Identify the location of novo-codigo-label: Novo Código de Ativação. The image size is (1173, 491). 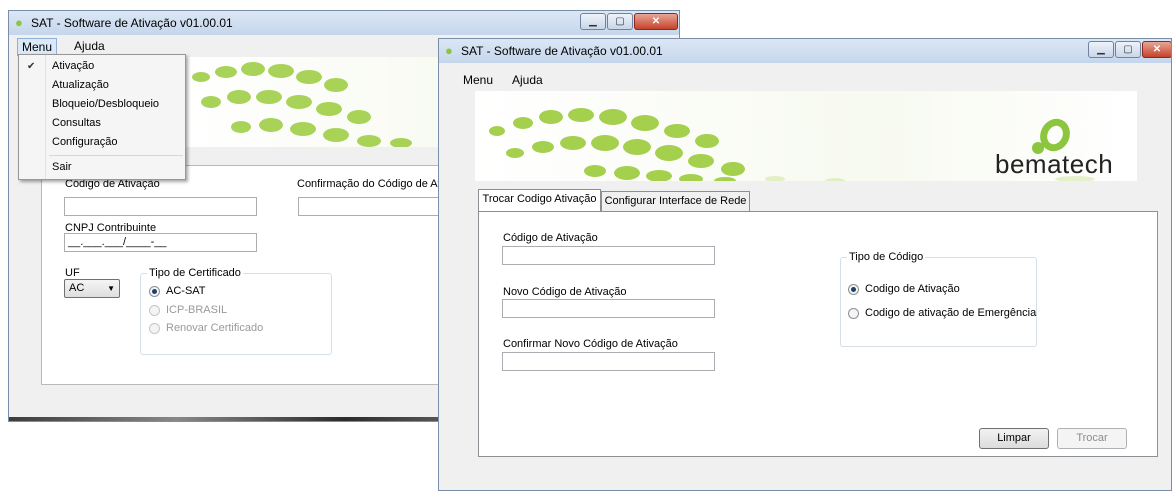
(565, 292).